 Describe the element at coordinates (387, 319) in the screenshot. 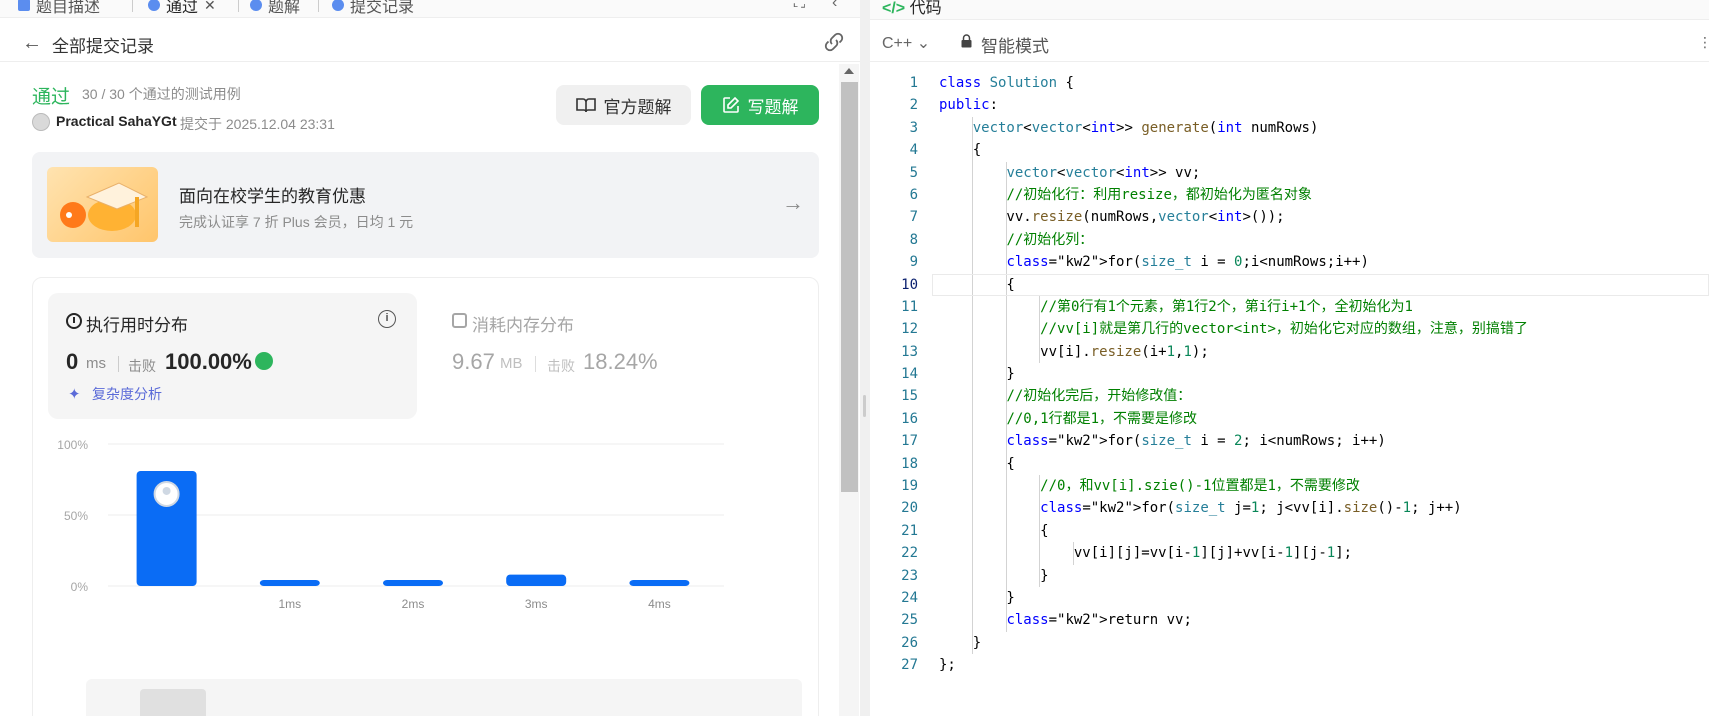

I see `info-icon: i` at that location.